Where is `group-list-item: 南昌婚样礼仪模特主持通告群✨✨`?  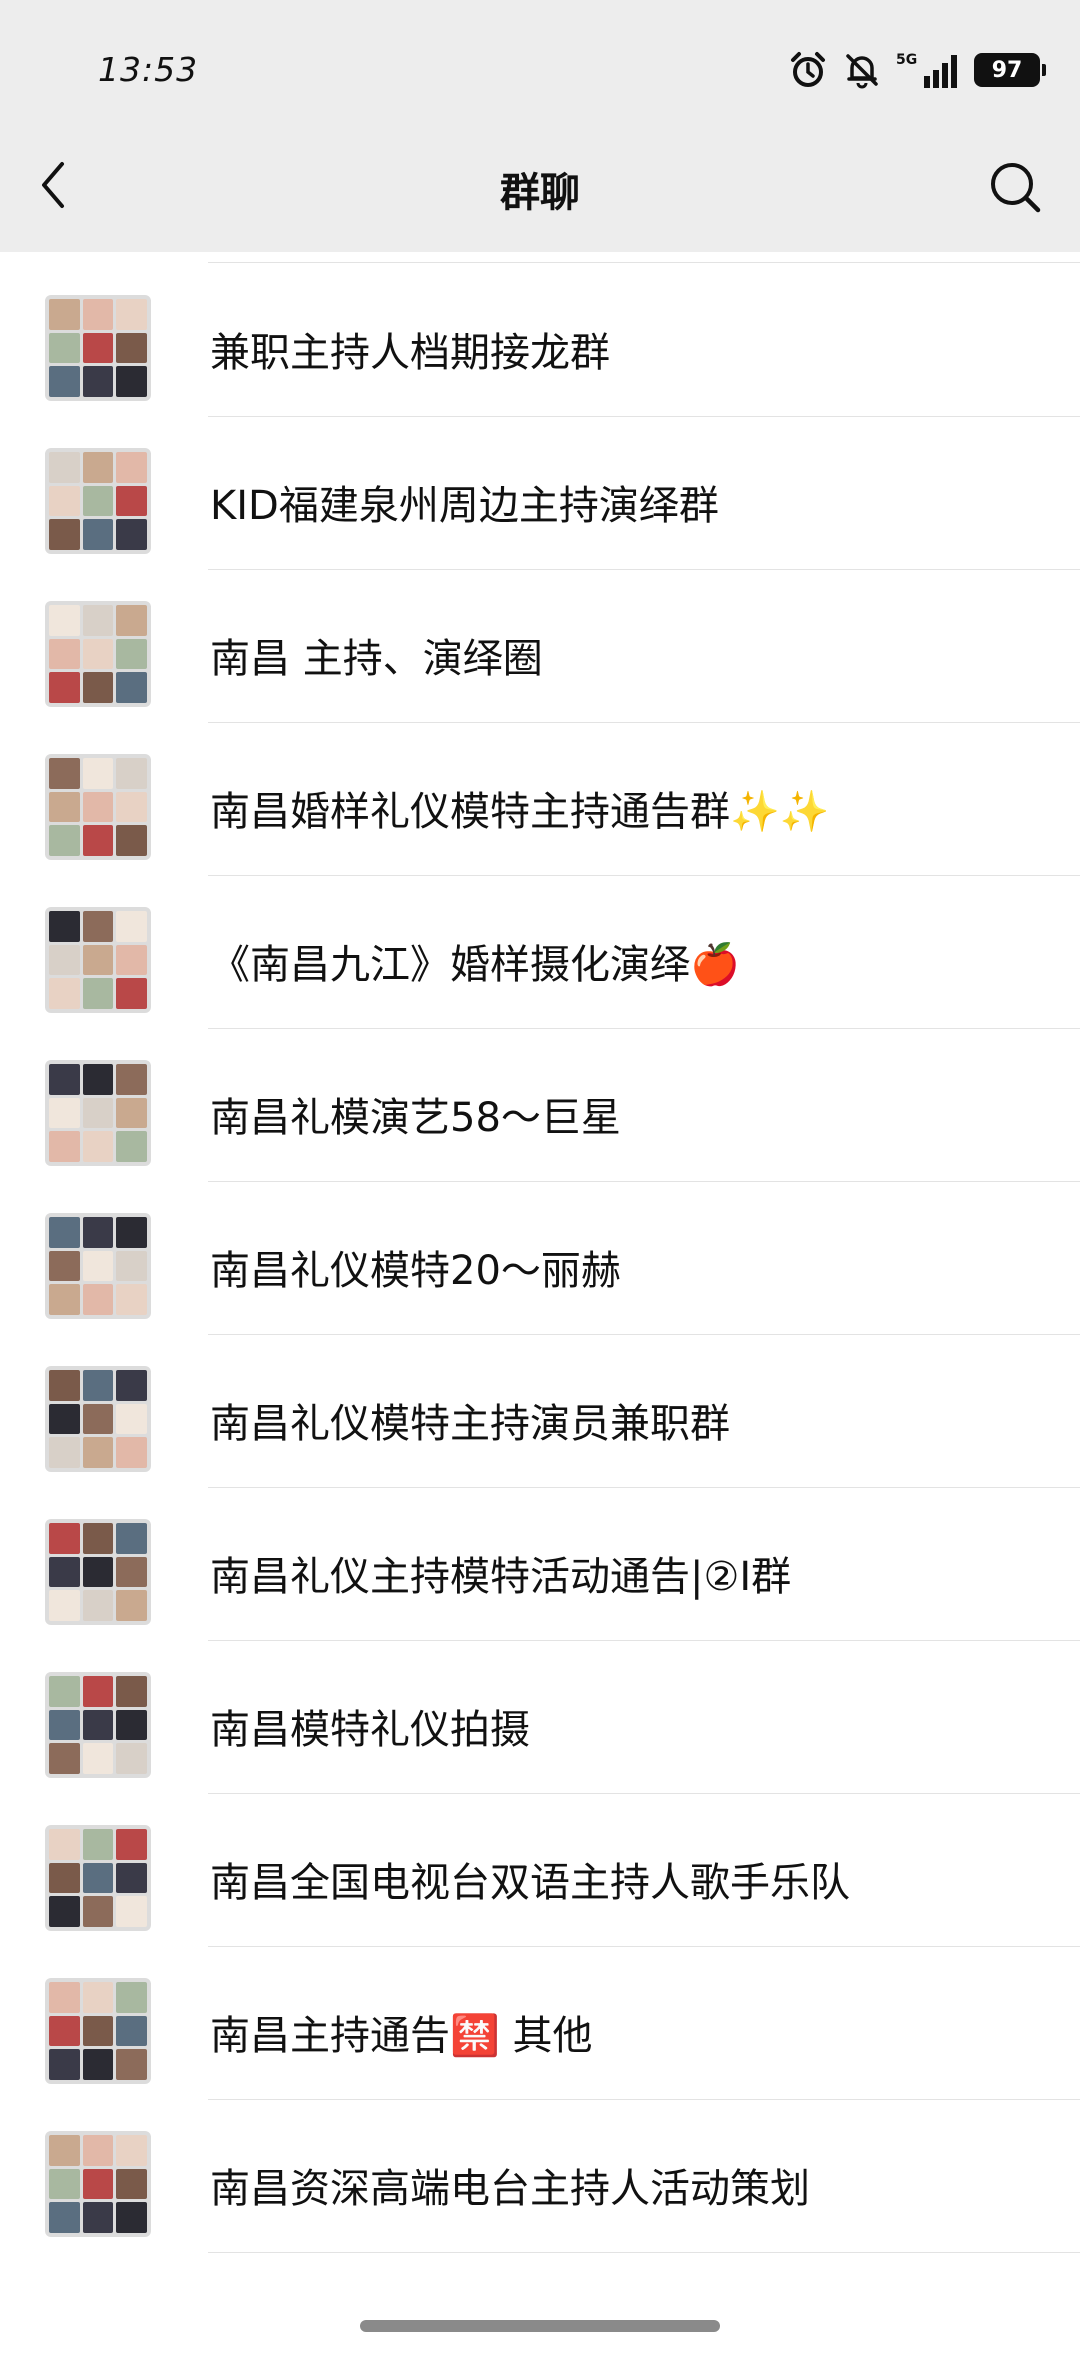
group-list-item: 南昌婚样礼仪模特主持通告群✨✨ is located at coordinates (540, 799).